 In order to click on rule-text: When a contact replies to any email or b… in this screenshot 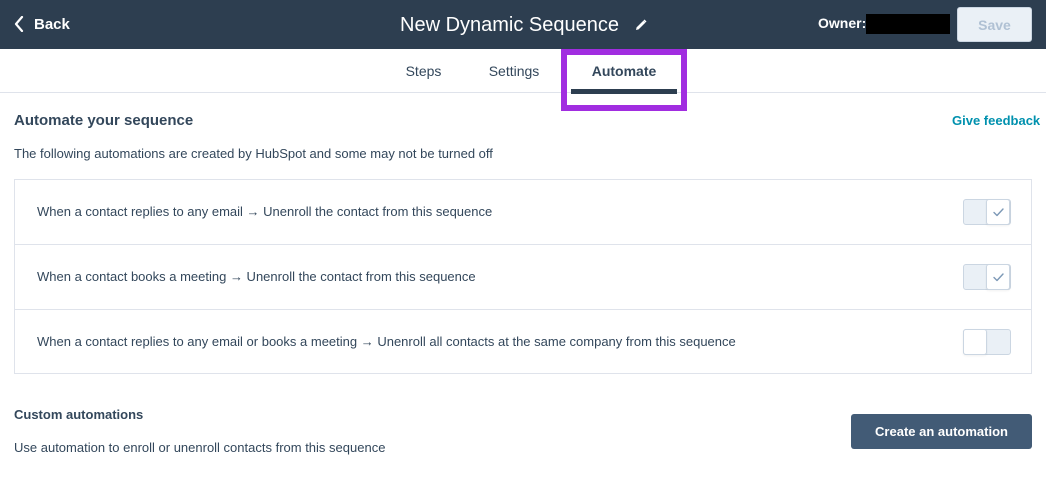, I will do `click(386, 341)`.